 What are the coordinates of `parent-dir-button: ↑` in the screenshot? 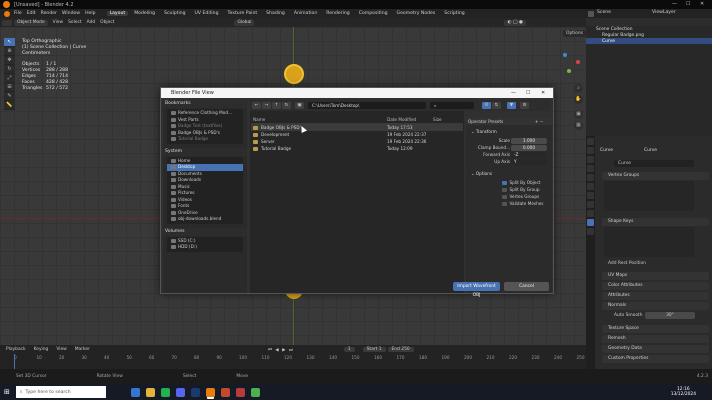 It's located at (276, 105).